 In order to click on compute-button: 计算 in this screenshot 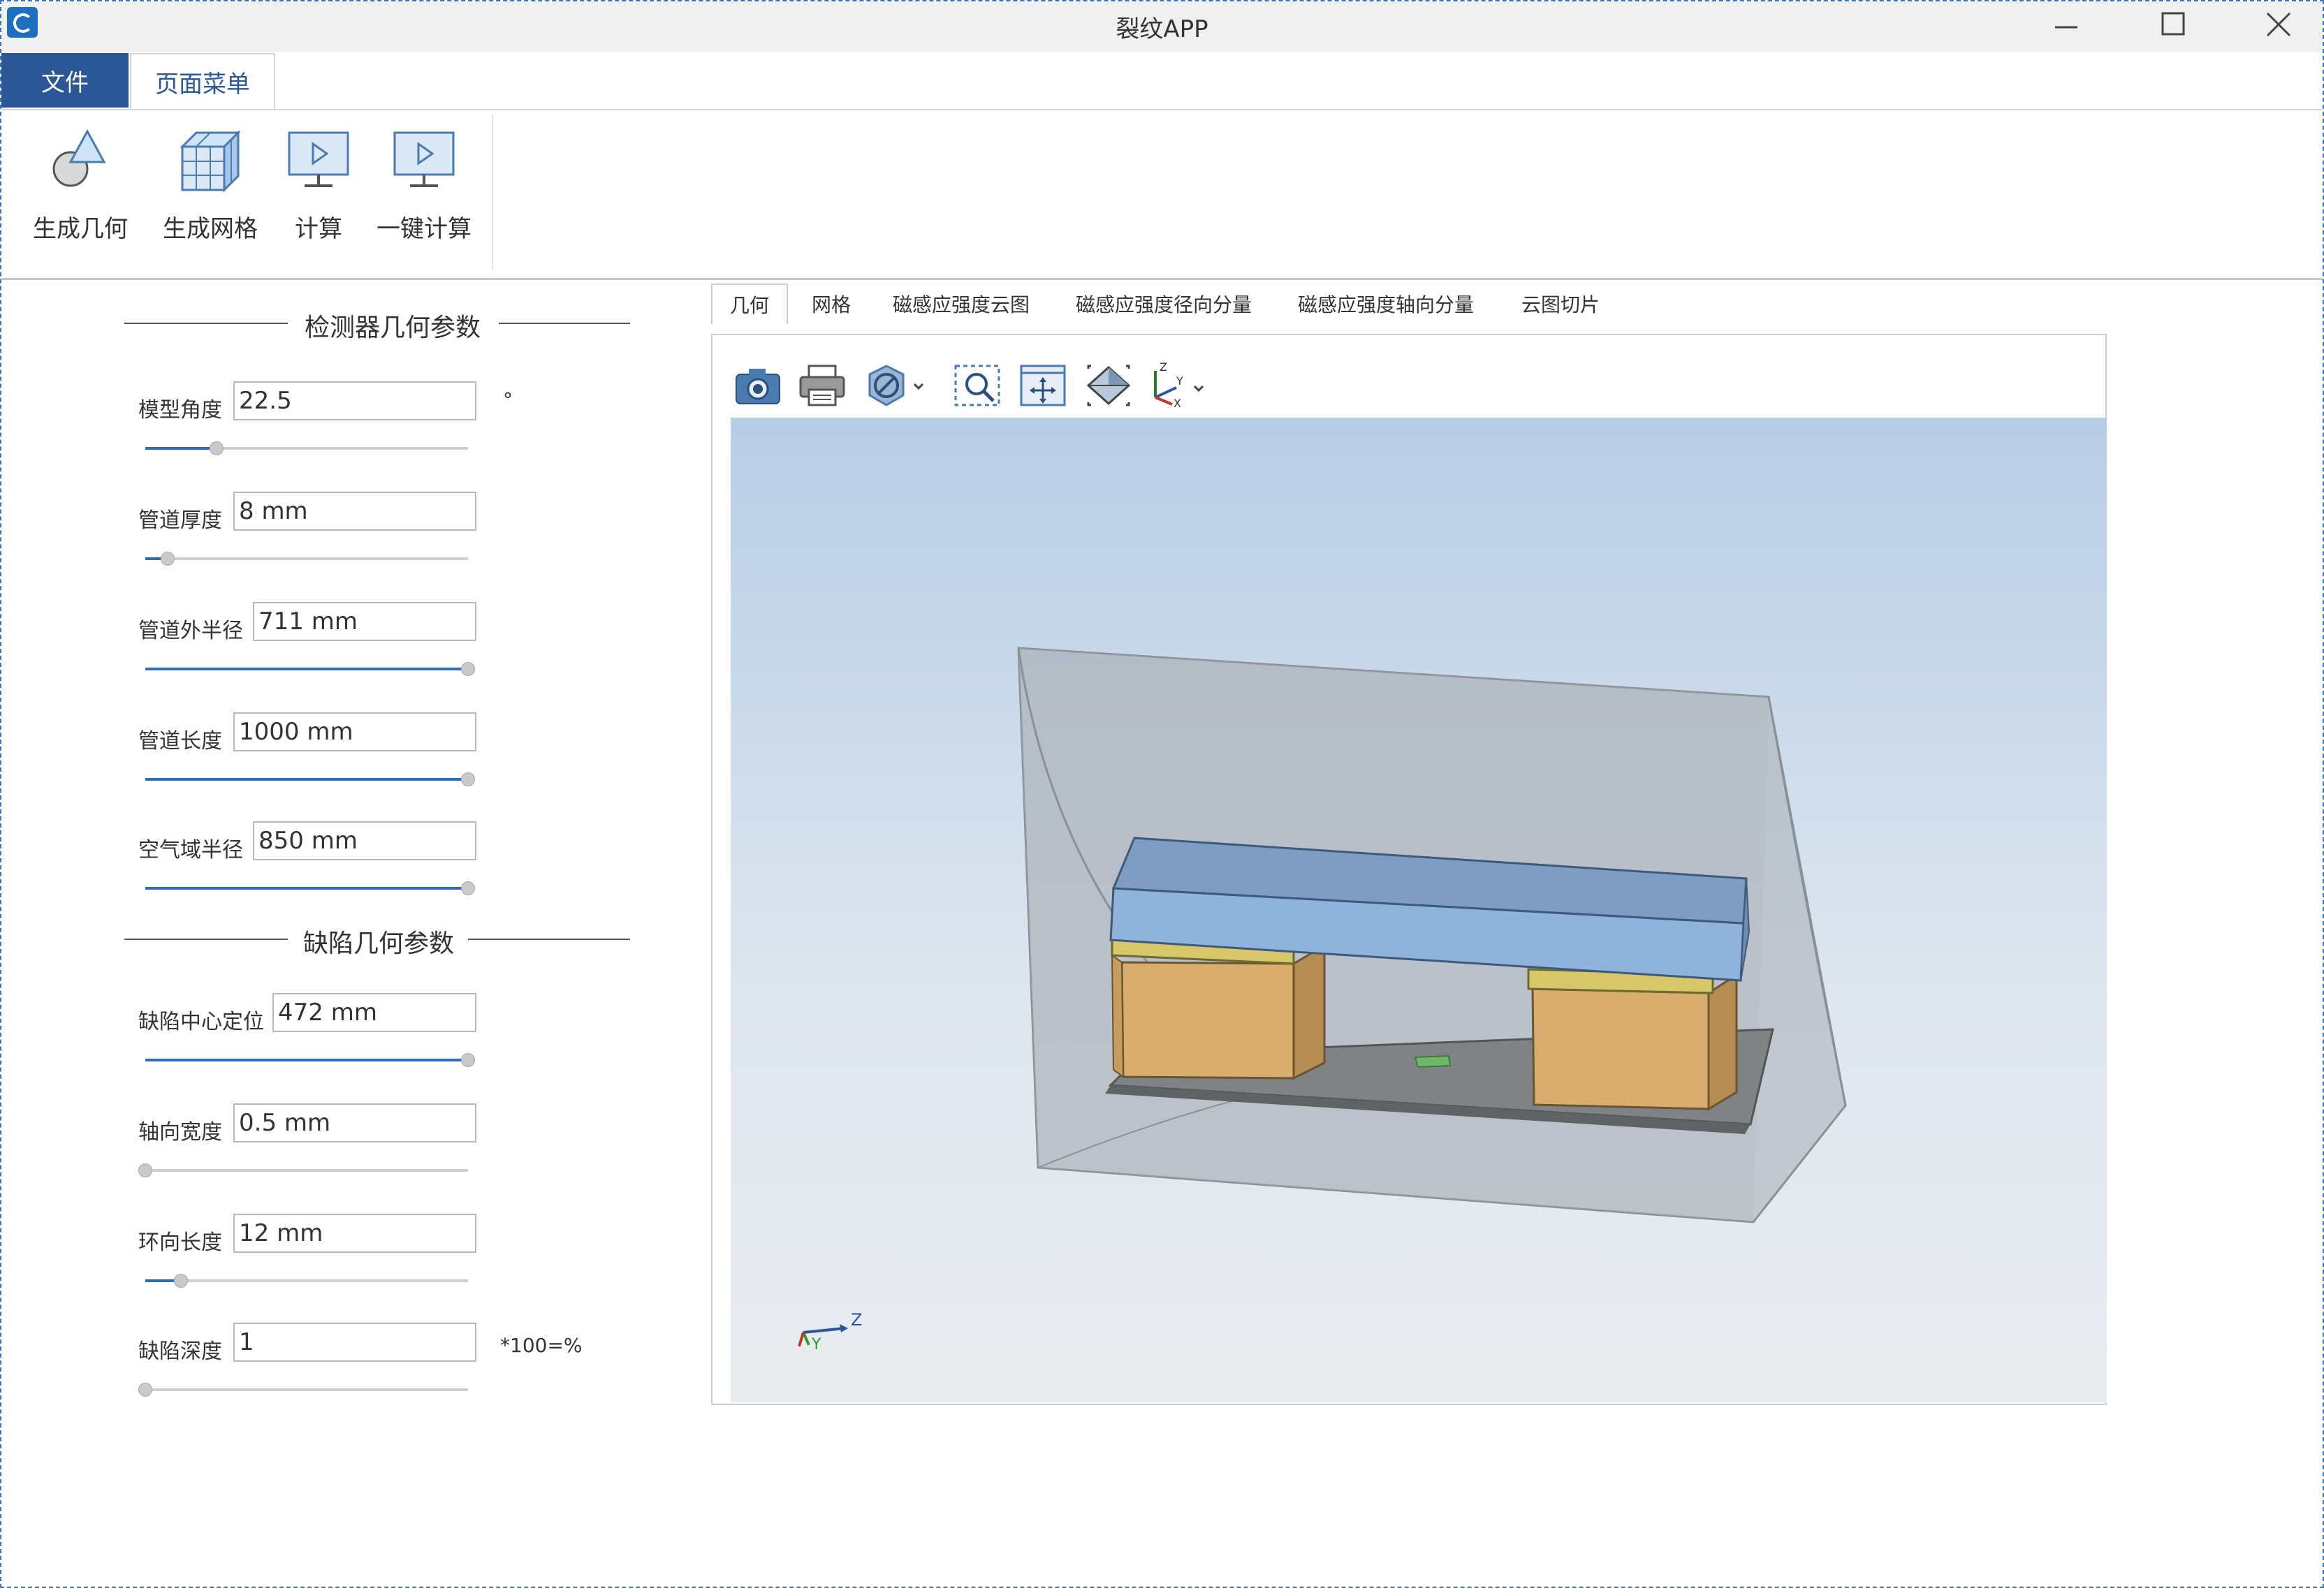, I will do `click(318, 196)`.